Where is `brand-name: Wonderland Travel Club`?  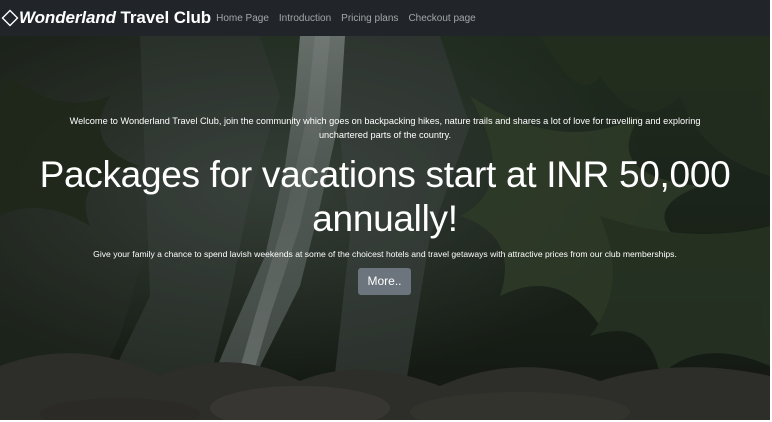 brand-name: Wonderland Travel Club is located at coordinates (115, 18).